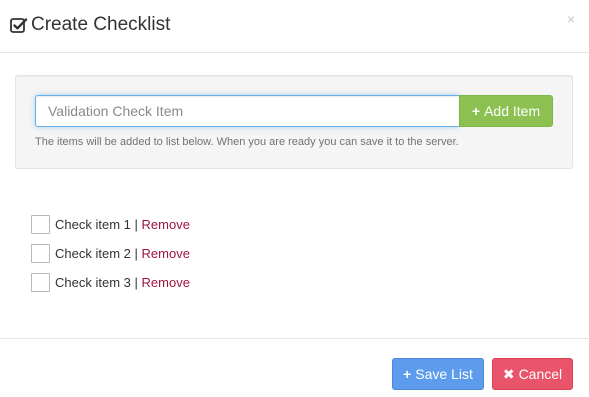 Image resolution: width=589 pixels, height=397 pixels. I want to click on checklist-item-input, so click(247, 111).